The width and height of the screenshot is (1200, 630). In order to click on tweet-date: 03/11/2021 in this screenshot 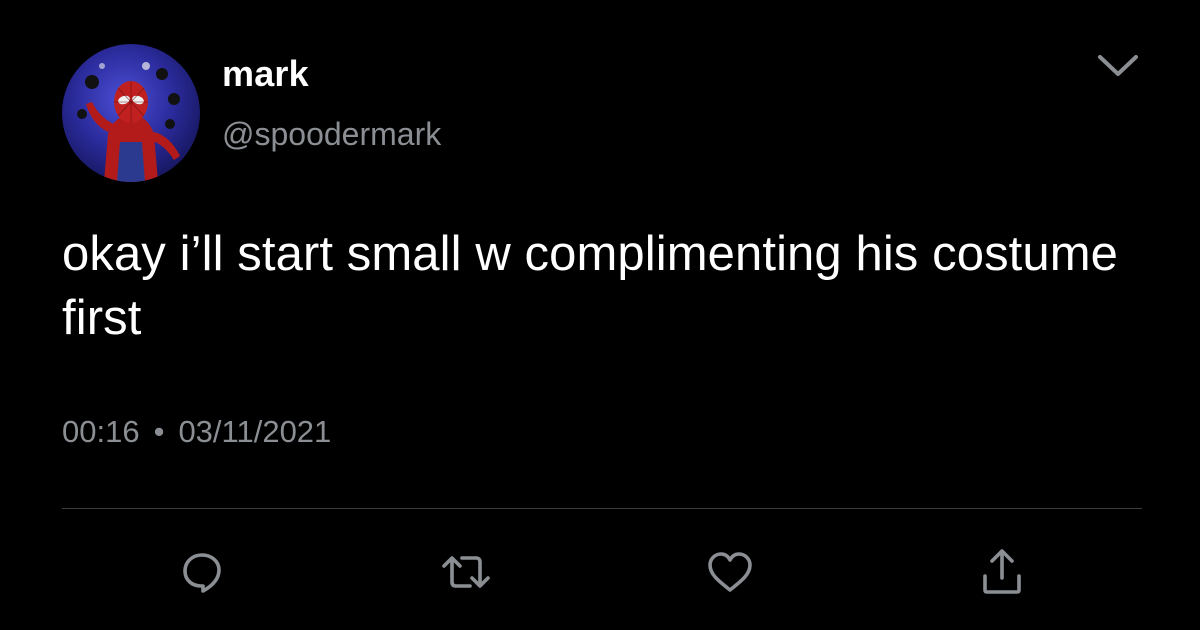, I will do `click(255, 431)`.